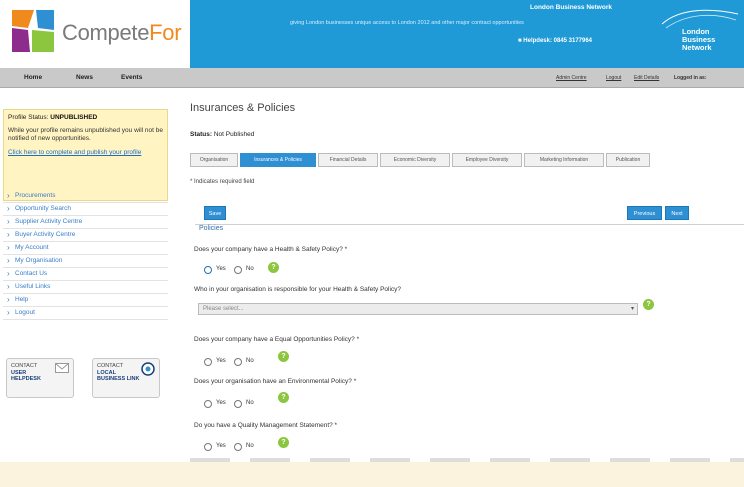 The width and height of the screenshot is (744, 487). What do you see at coordinates (278, 160) in the screenshot?
I see `tab-insurances-policies: Insurances & Policies` at bounding box center [278, 160].